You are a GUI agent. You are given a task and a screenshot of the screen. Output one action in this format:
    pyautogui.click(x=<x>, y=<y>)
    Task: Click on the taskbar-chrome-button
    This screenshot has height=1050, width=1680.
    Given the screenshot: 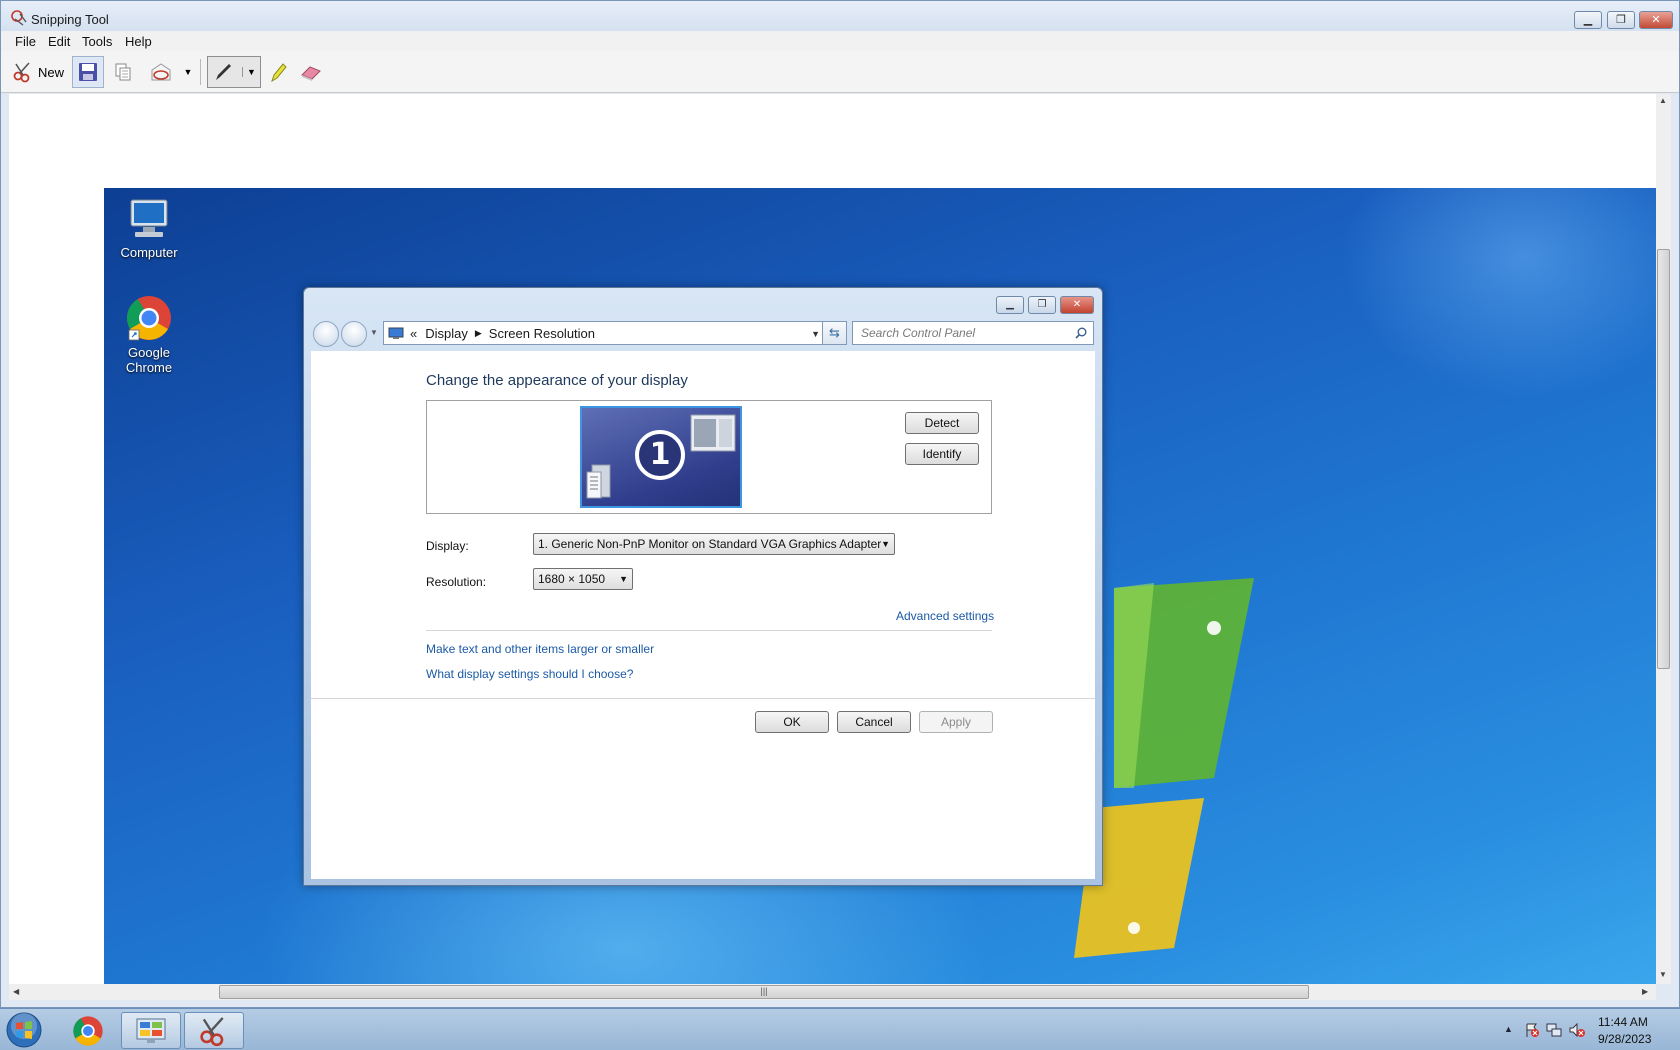 What is the action you would take?
    pyautogui.click(x=88, y=1030)
    